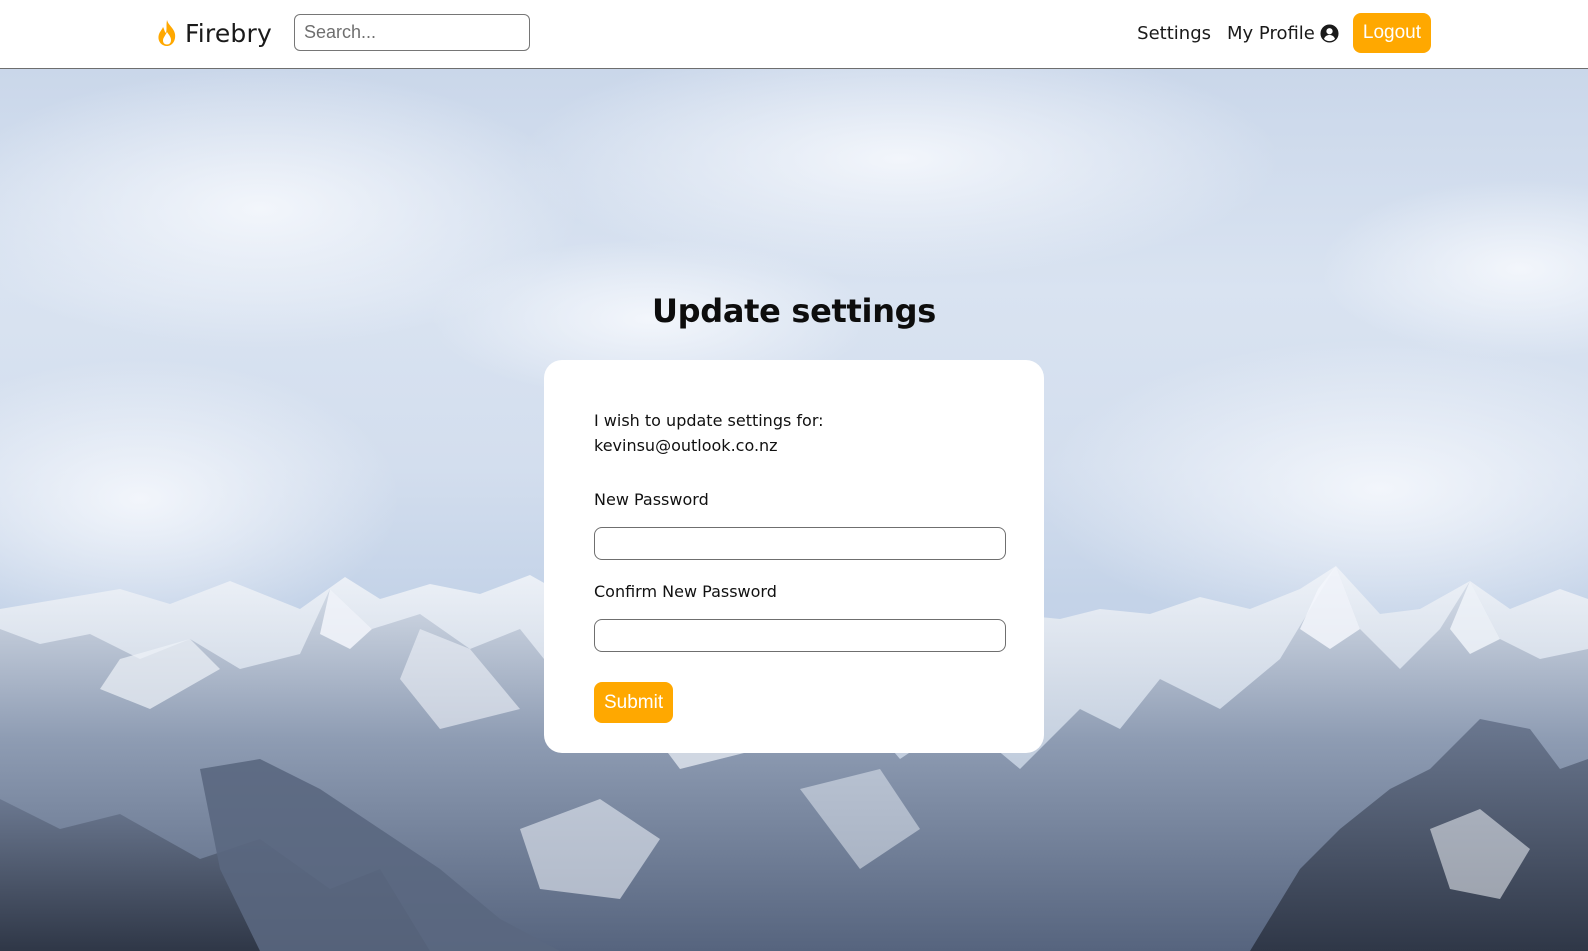  Describe the element at coordinates (794, 311) in the screenshot. I see `page-title: Update settings` at that location.